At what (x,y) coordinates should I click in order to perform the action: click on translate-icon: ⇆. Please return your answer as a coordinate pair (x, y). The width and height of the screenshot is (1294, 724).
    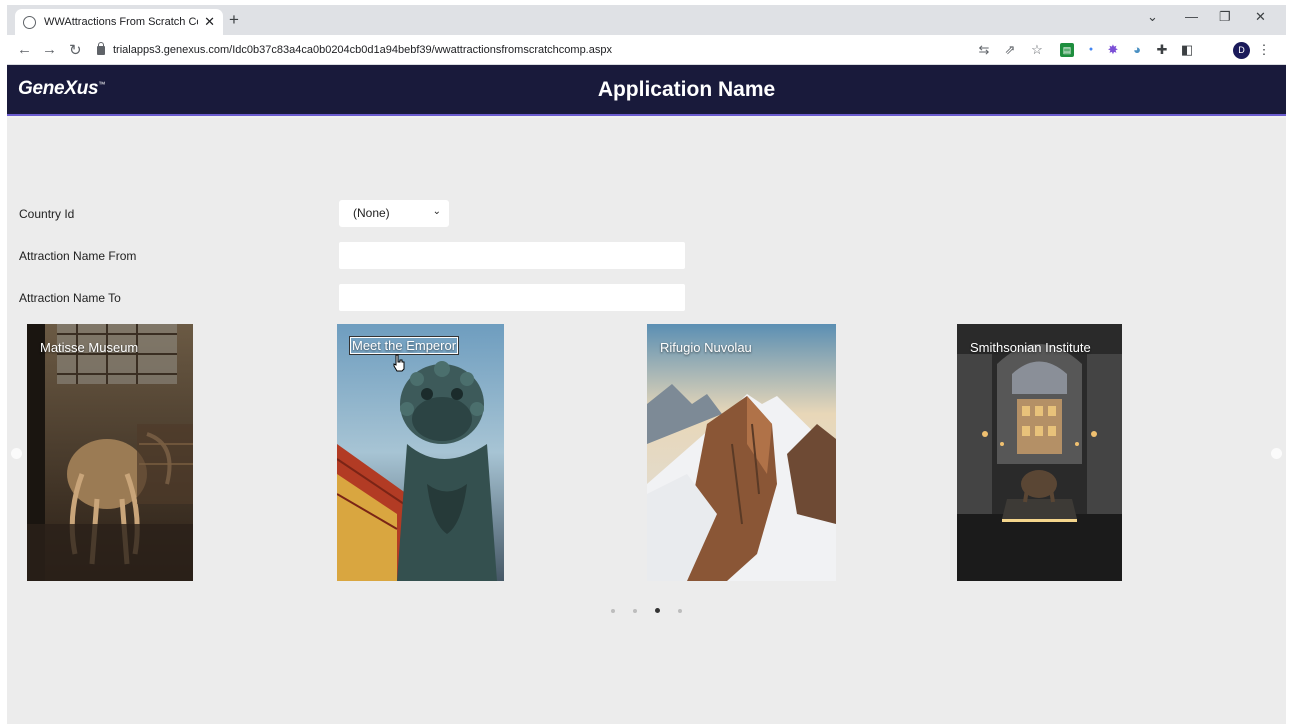
    Looking at the image, I should click on (984, 50).